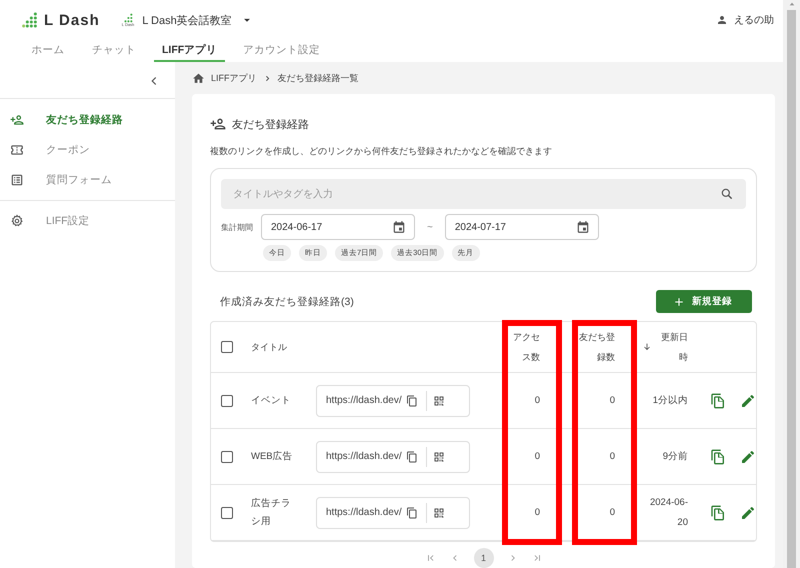  Describe the element at coordinates (647, 347) in the screenshot. I see `sort-down-arrow-icon` at that location.